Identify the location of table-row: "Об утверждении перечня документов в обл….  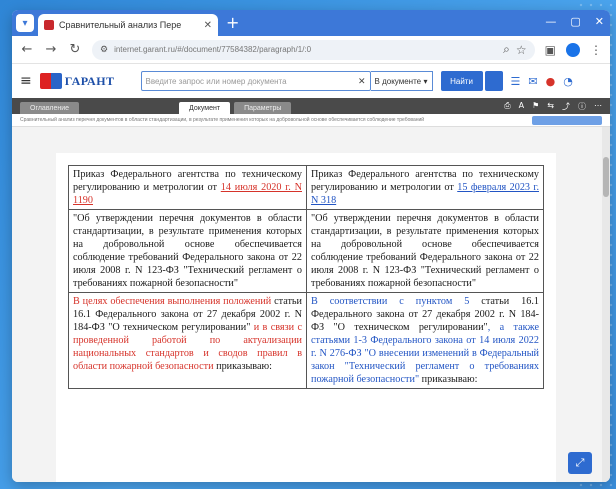
(306, 251).